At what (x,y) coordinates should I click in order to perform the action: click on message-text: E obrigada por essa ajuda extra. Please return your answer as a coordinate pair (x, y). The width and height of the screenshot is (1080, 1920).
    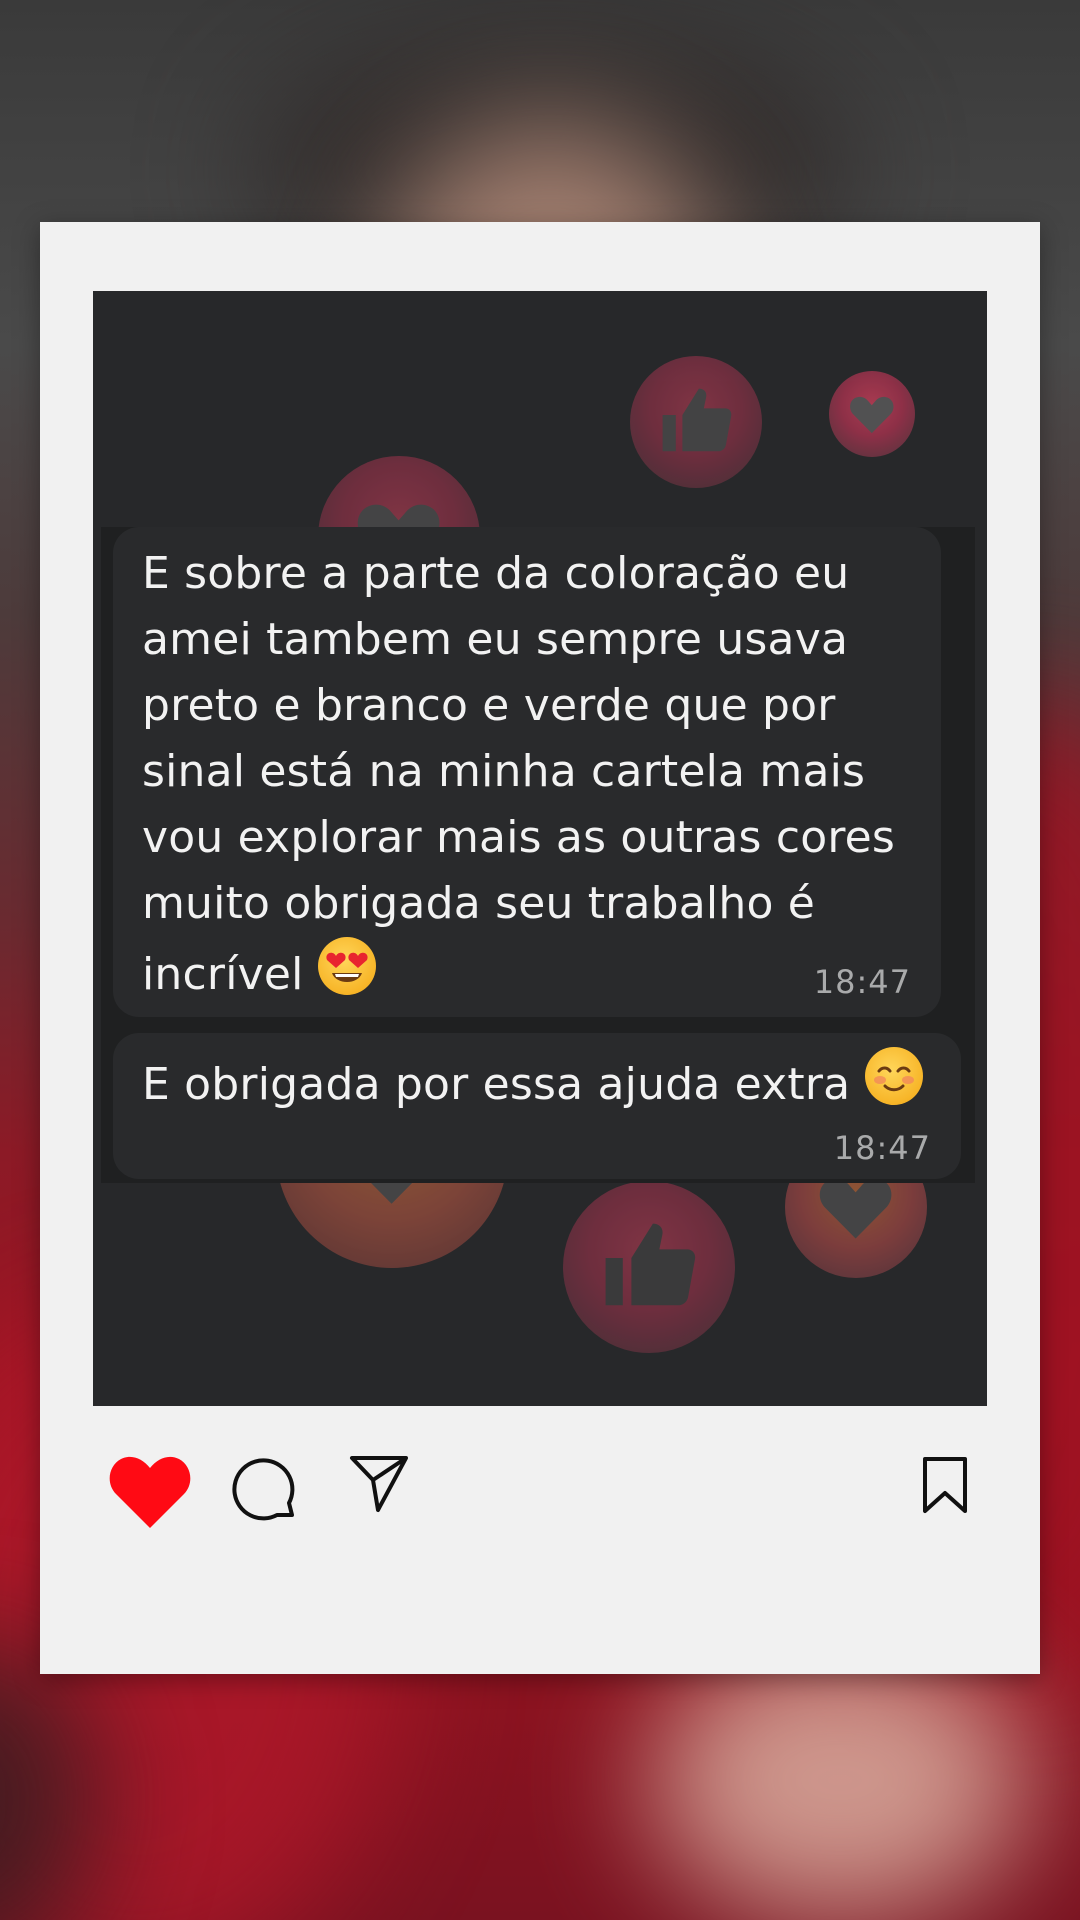
    Looking at the image, I should click on (536, 1082).